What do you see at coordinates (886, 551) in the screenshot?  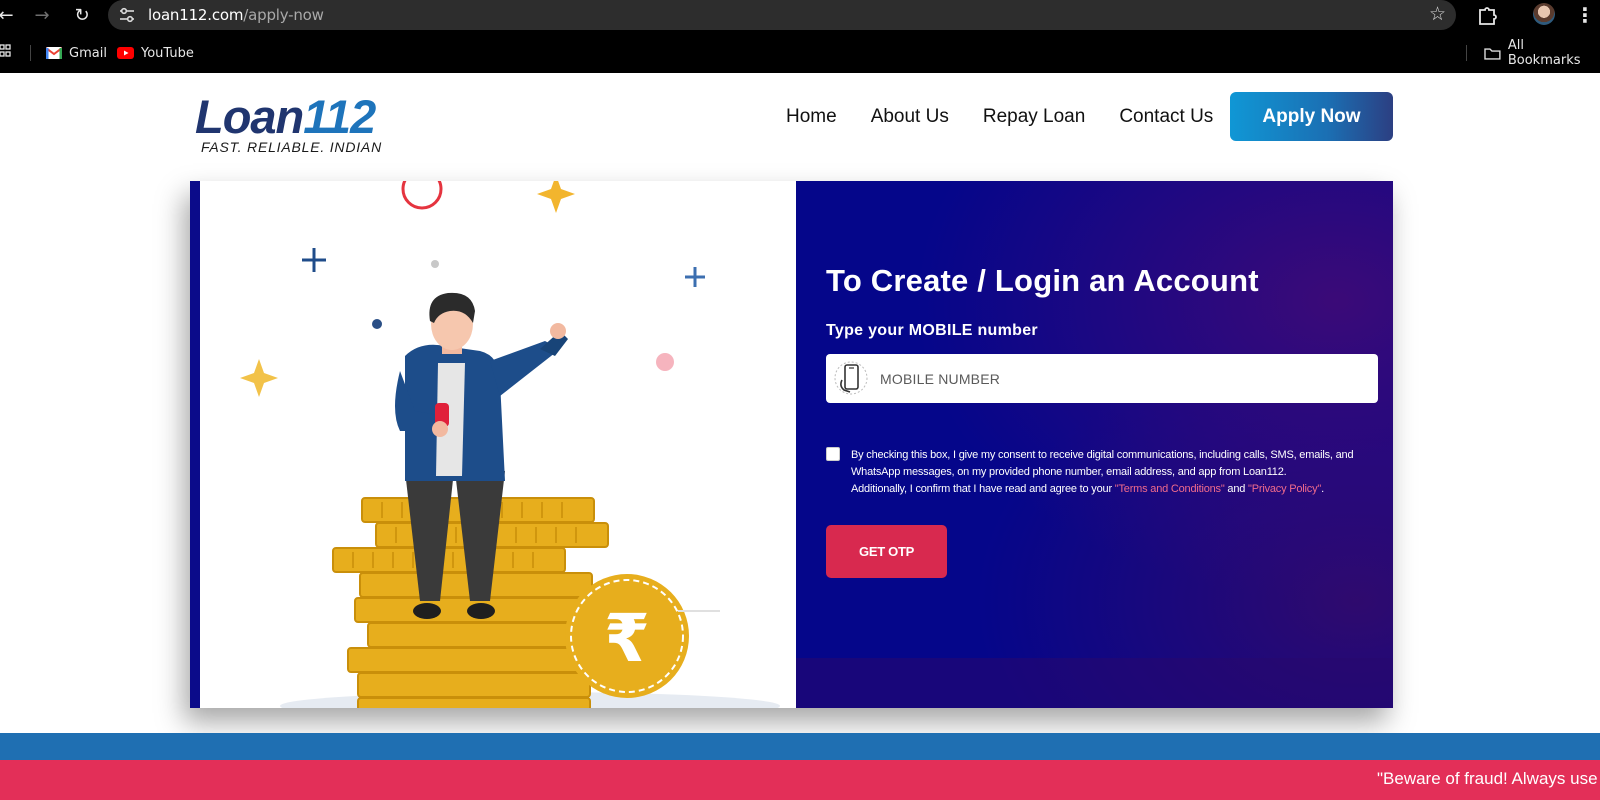 I see `get-otp-button: GET OTP` at bounding box center [886, 551].